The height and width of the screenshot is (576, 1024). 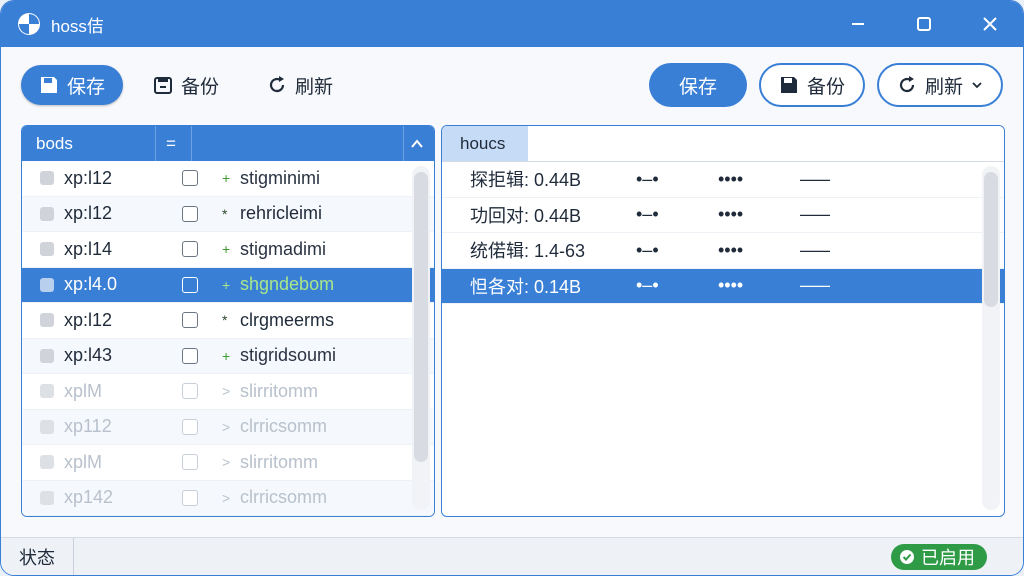 I want to click on status-label: 状态, so click(x=37, y=556).